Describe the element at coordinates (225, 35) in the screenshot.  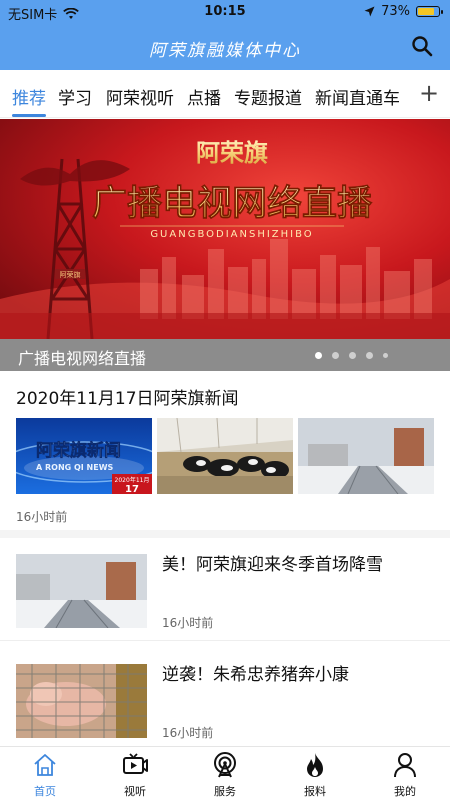
I see `app-header: 无SIM卡 10:15 73% 阿荣旗融媒体中心` at that location.